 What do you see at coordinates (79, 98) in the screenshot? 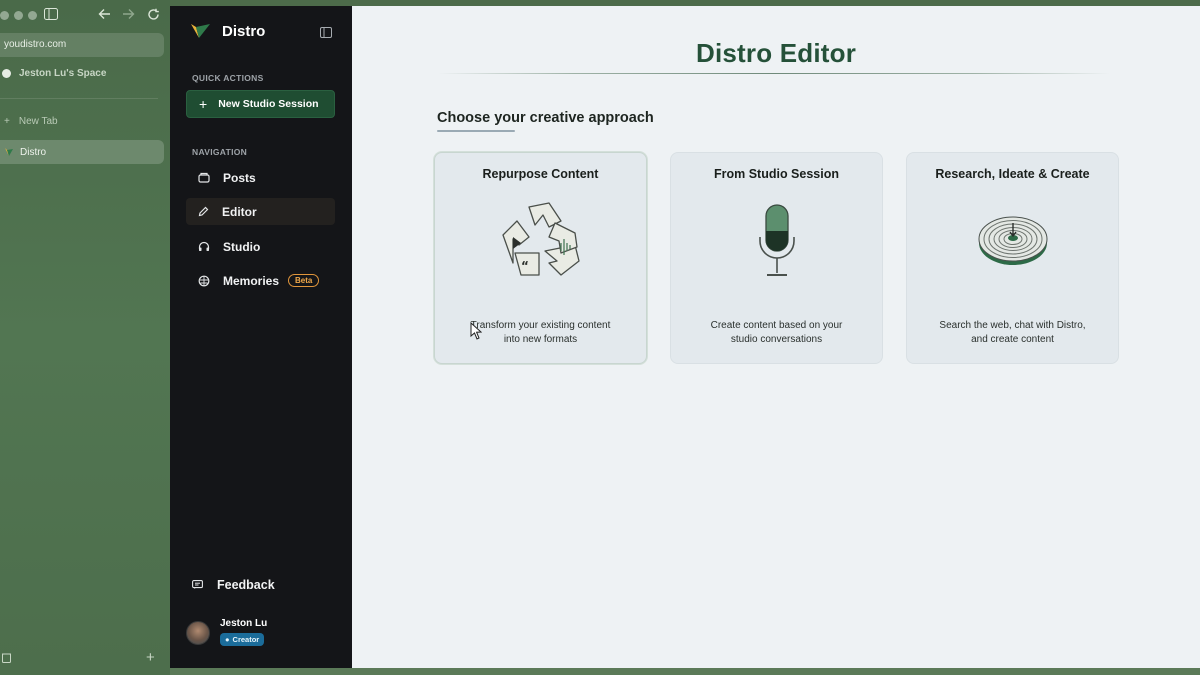
I see `divider` at bounding box center [79, 98].